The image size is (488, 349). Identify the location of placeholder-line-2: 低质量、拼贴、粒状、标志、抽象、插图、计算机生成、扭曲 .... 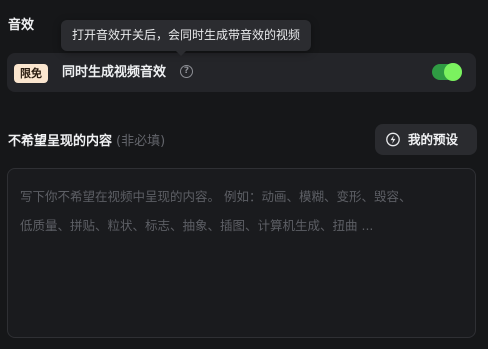
(197, 225).